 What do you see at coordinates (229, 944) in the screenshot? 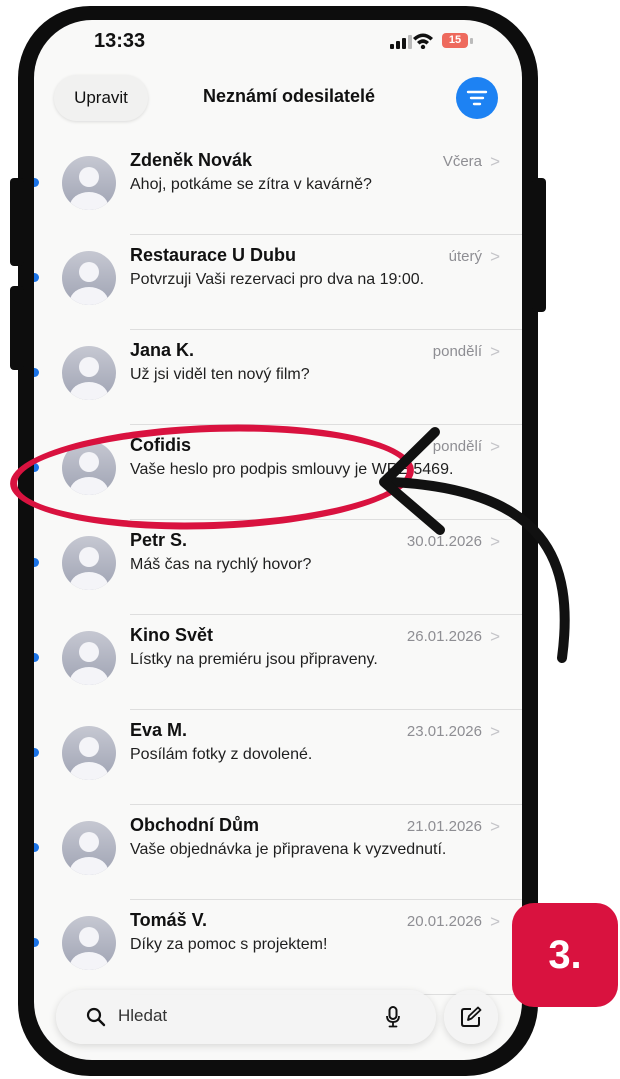
I see `message-preview: Díky za pomoc s projektem!` at bounding box center [229, 944].